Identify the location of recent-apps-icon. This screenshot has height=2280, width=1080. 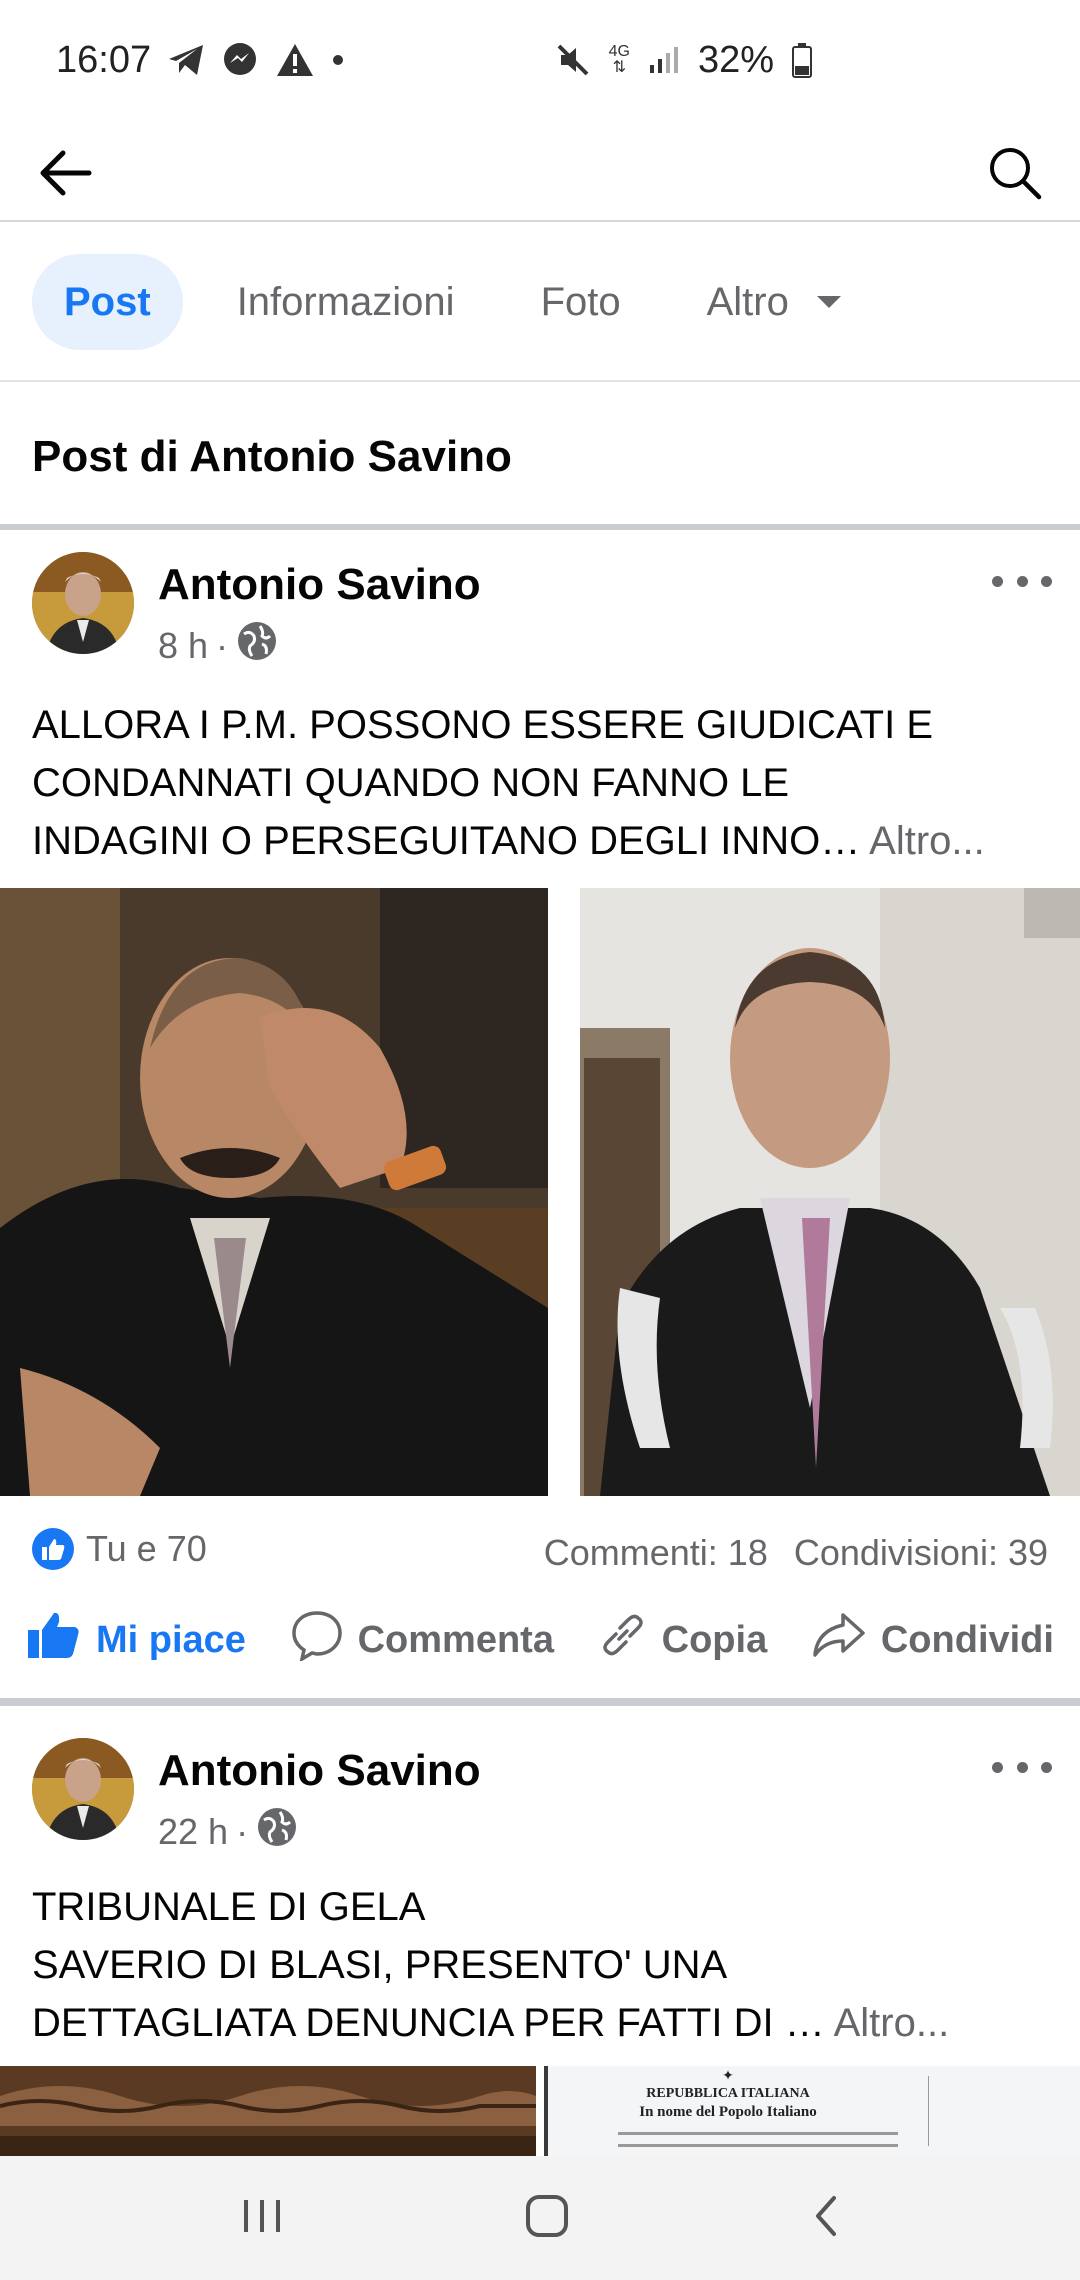
(262, 2218).